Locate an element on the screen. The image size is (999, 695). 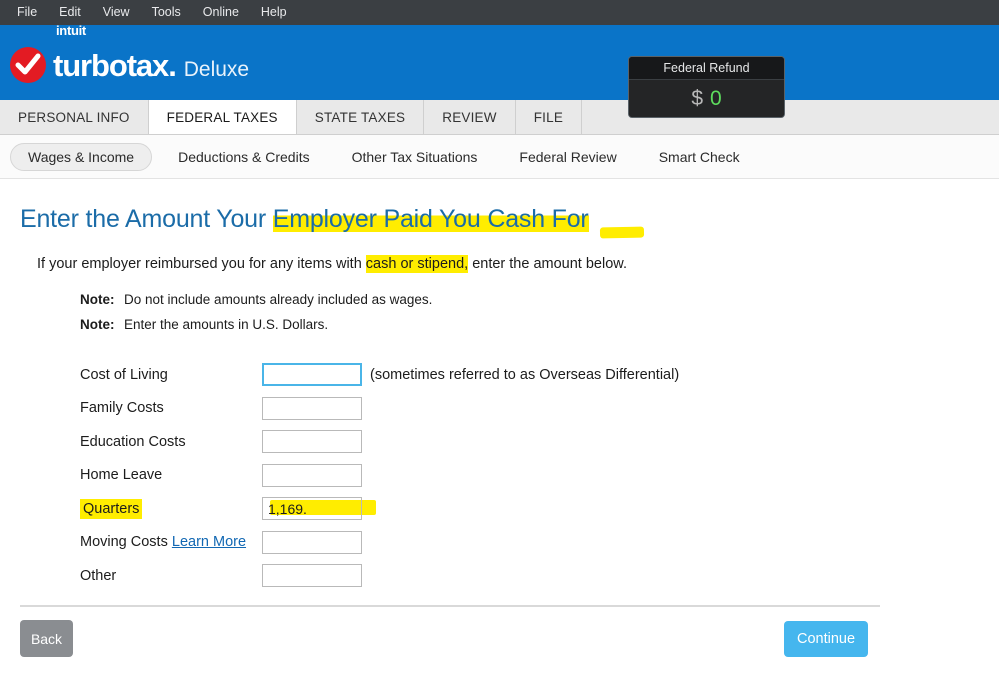
menu-item-help: Help is located at coordinates (274, 12).